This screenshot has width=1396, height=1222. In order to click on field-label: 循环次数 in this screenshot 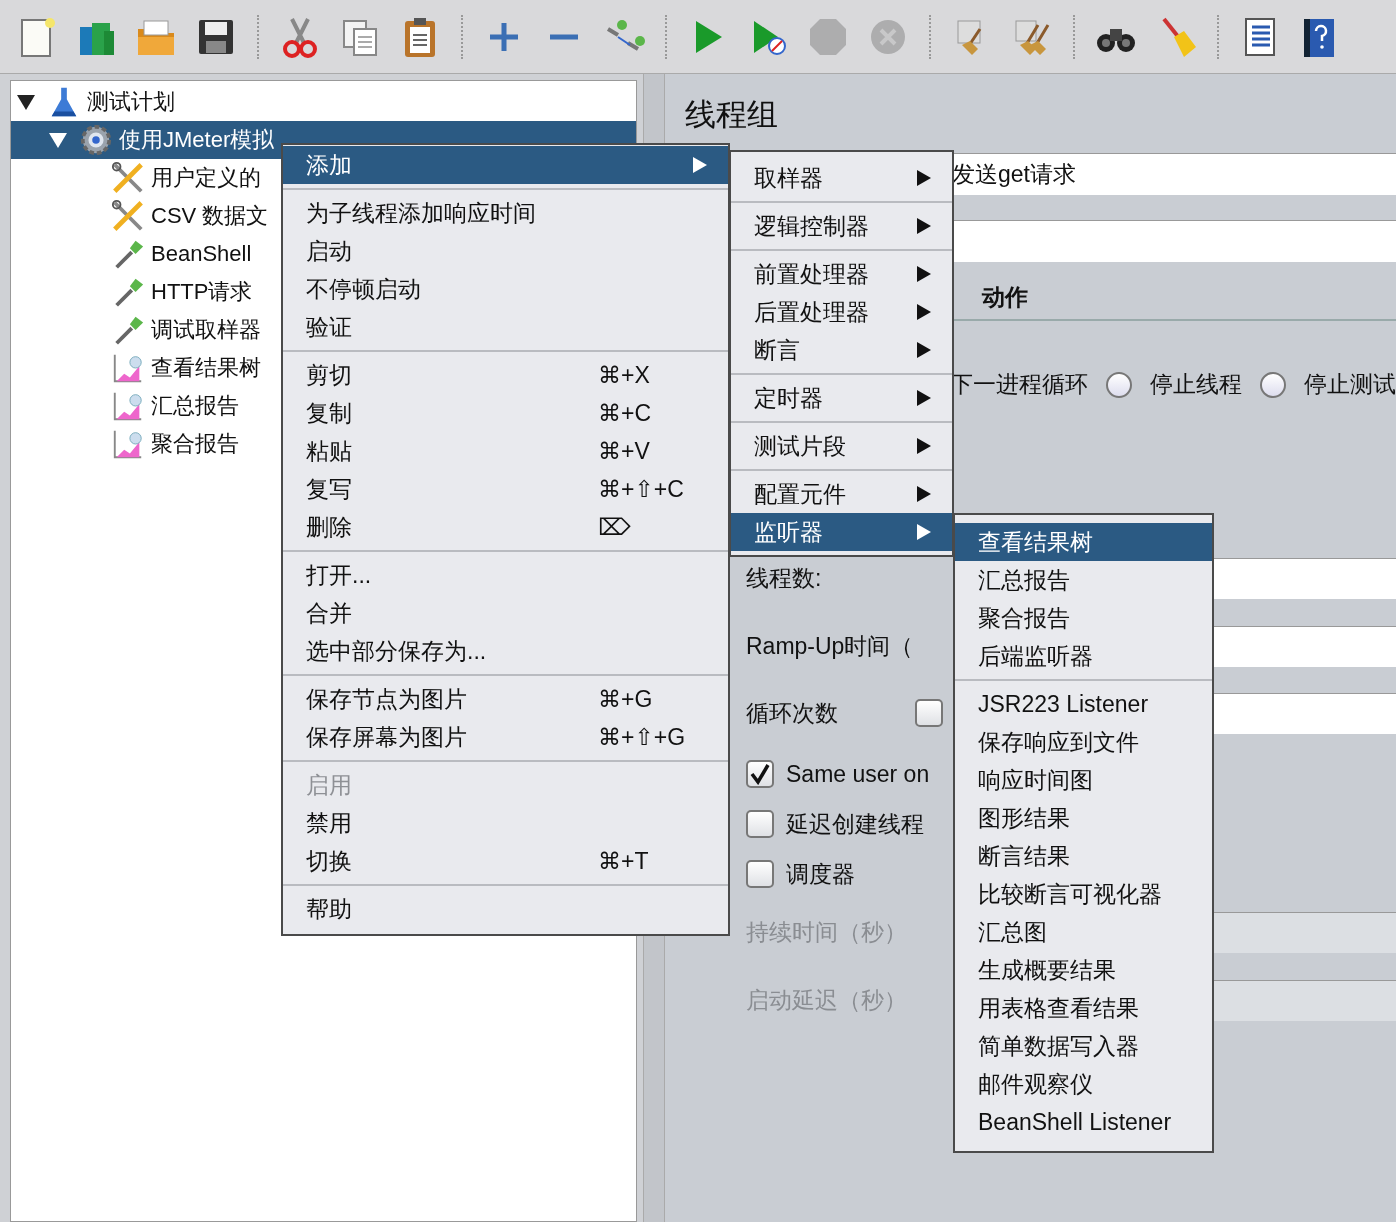, I will do `click(792, 713)`.